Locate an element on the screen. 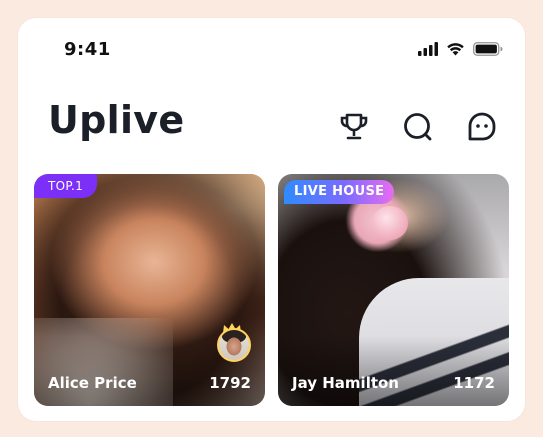 Image resolution: width=543 pixels, height=437 pixels. viewer-count: 1172 is located at coordinates (474, 383).